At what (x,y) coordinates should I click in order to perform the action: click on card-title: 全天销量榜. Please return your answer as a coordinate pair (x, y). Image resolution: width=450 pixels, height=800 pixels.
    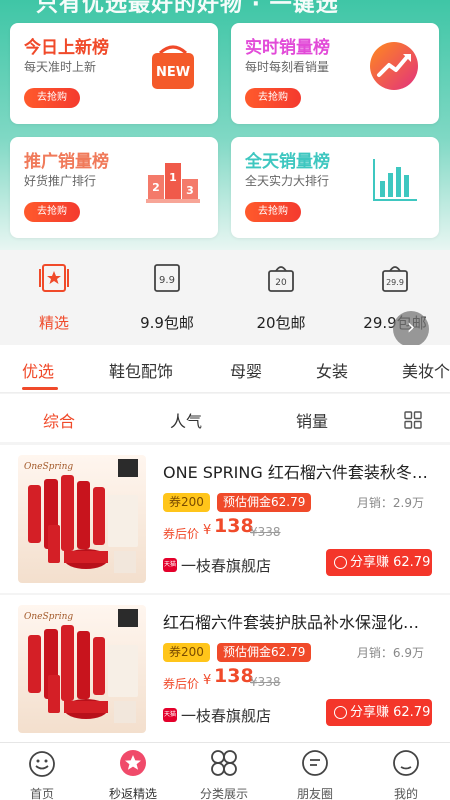
    Looking at the image, I should click on (287, 162).